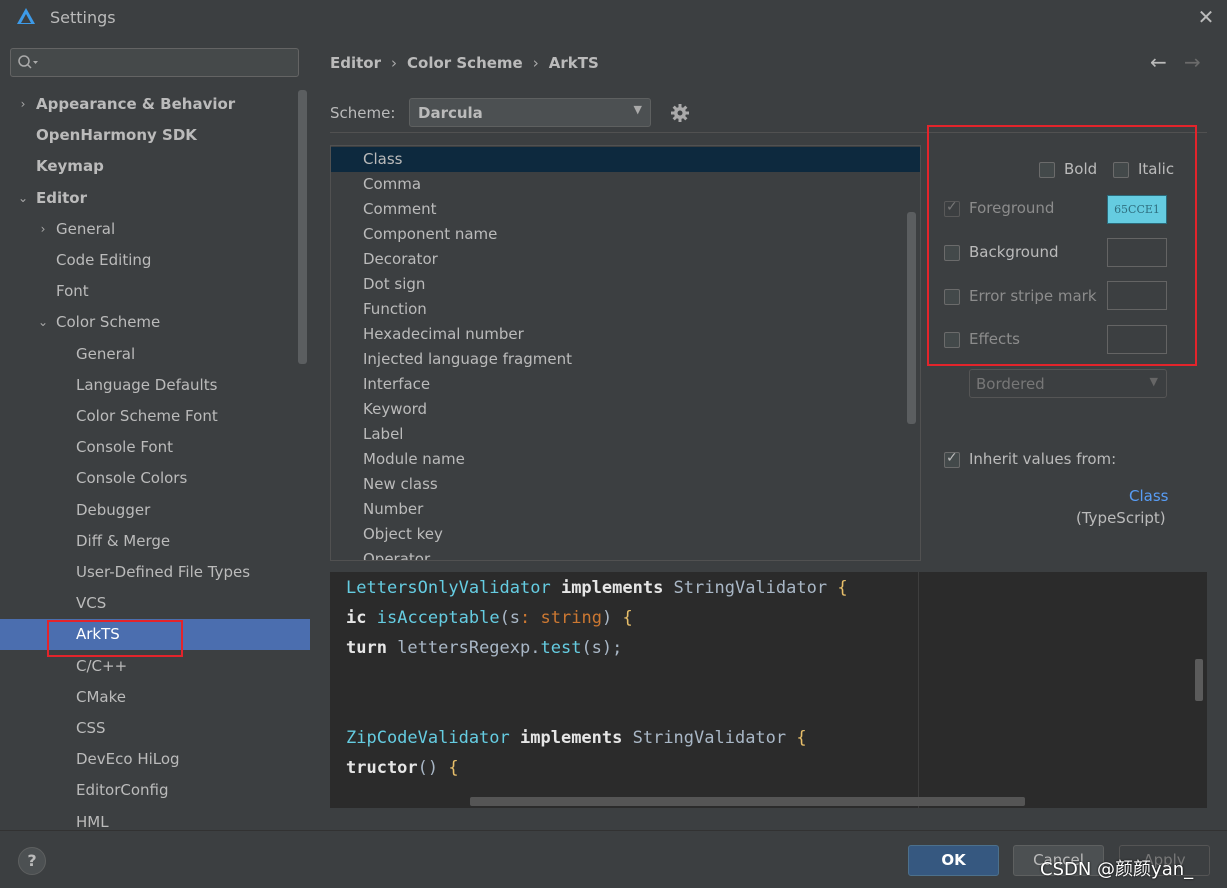 The image size is (1227, 888). What do you see at coordinates (155, 385) in the screenshot?
I see `sidebar-item: Language Defaults` at bounding box center [155, 385].